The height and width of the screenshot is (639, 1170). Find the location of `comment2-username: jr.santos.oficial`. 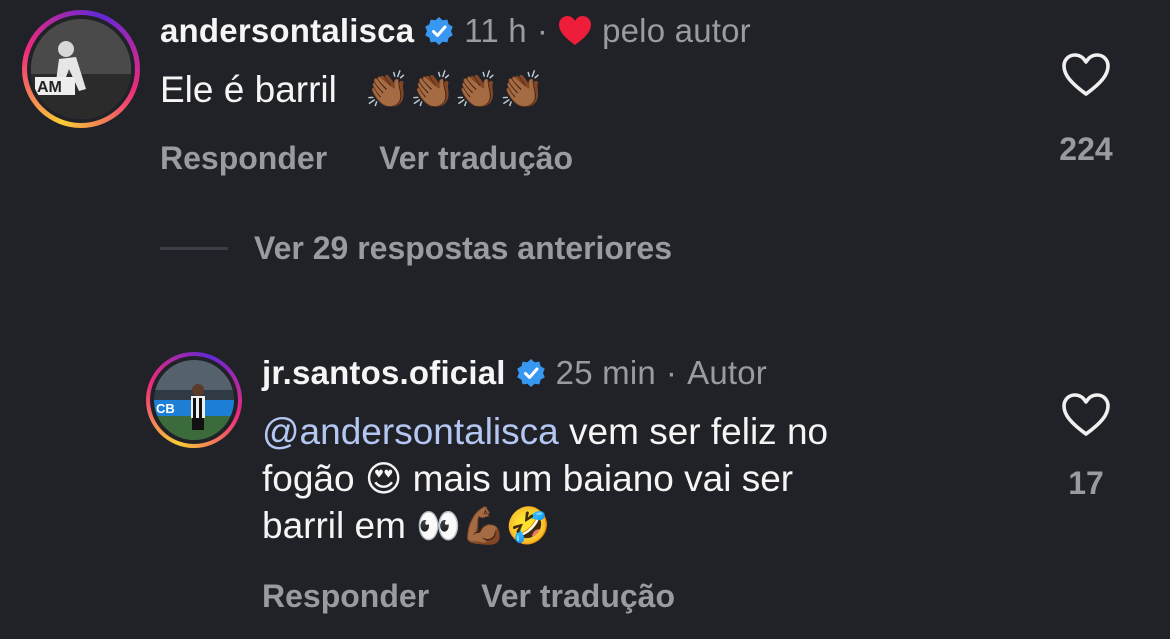

comment2-username: jr.santos.oficial is located at coordinates (384, 373).